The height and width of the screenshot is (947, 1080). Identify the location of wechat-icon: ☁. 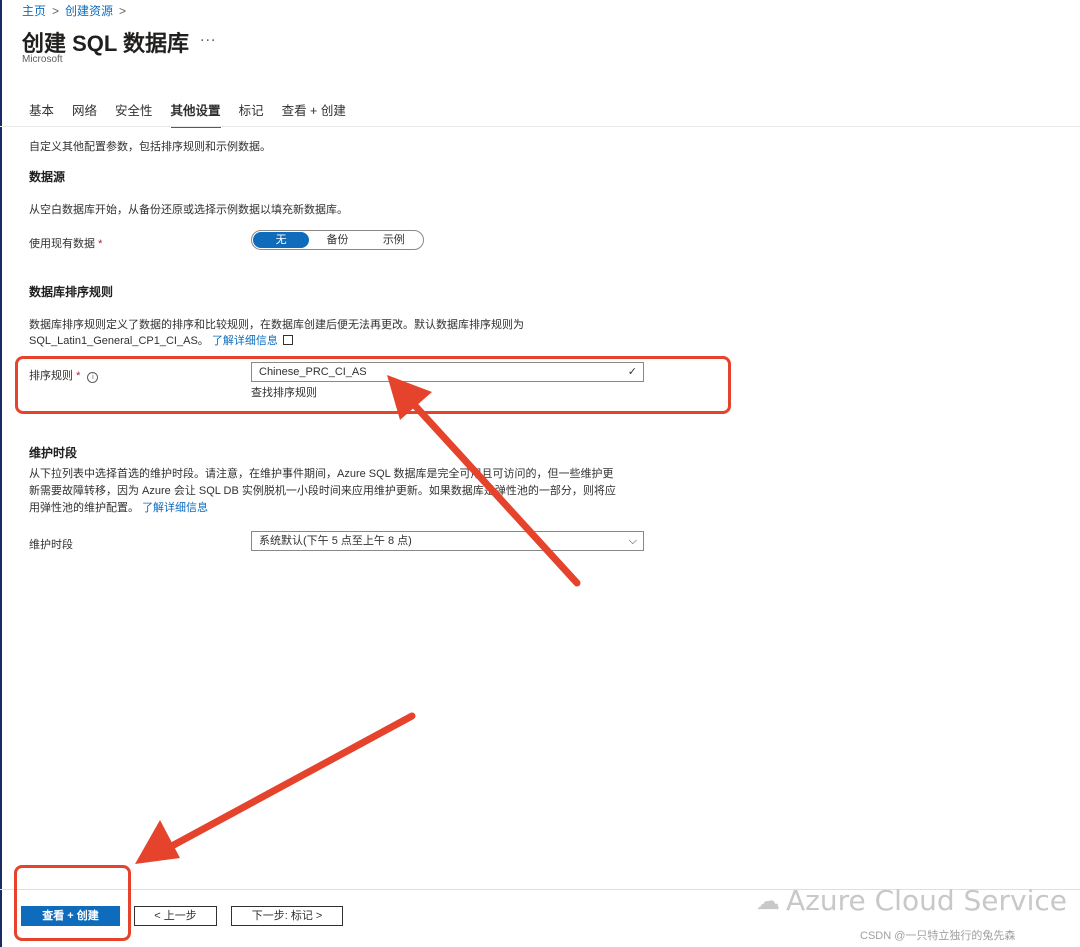
(768, 900).